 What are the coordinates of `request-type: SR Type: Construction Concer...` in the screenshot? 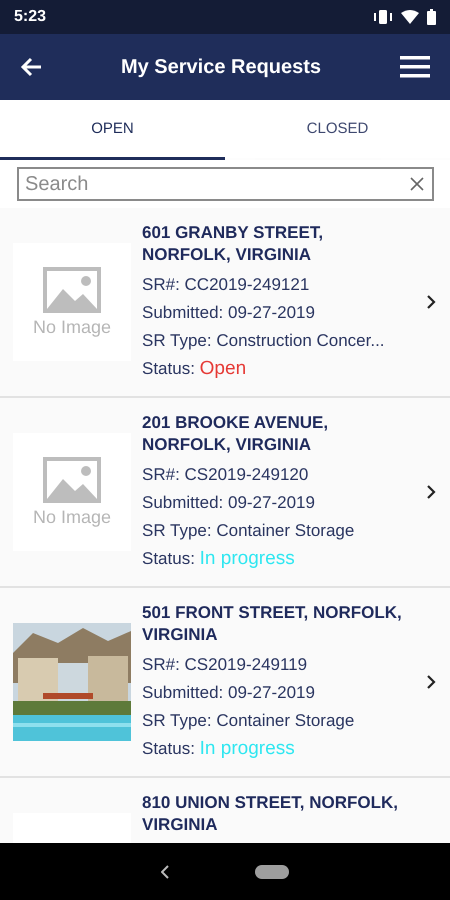 It's located at (264, 341).